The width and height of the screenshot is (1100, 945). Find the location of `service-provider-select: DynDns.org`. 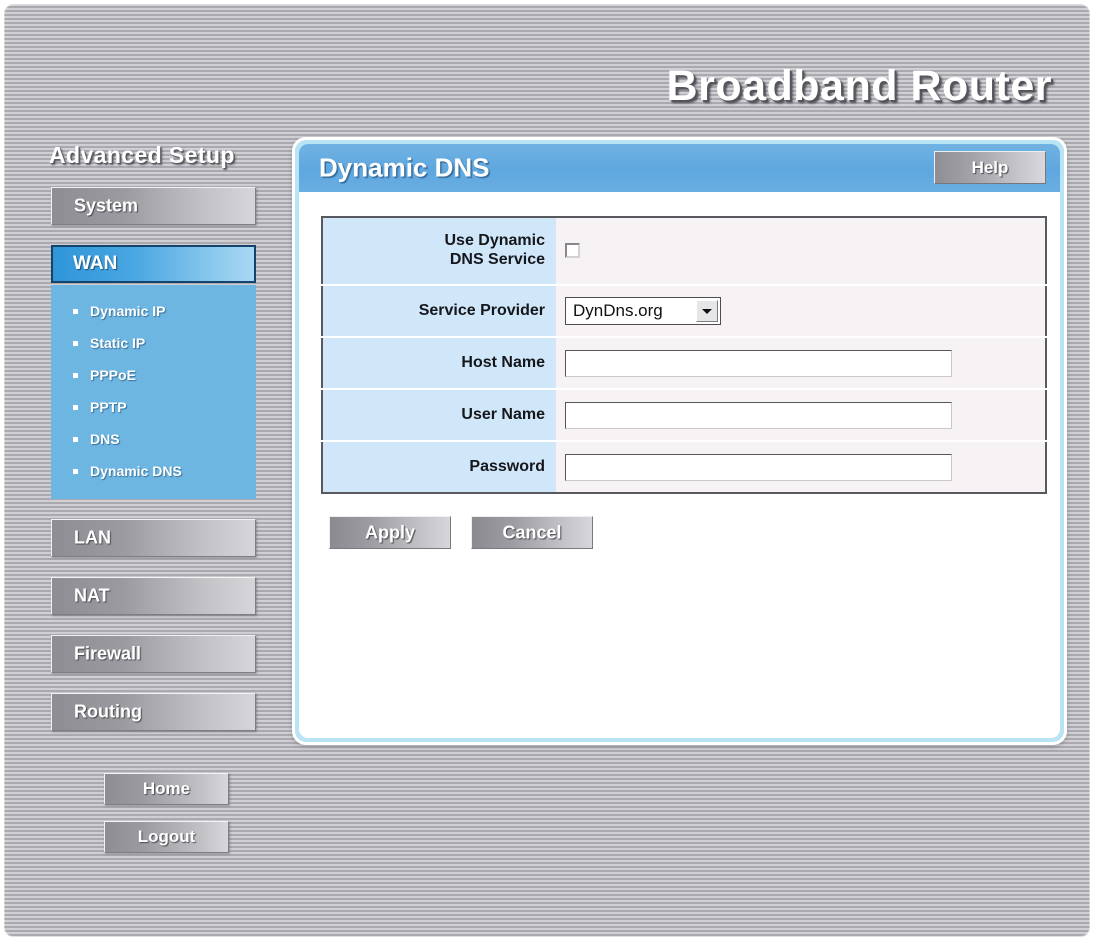

service-provider-select: DynDns.org is located at coordinates (643, 311).